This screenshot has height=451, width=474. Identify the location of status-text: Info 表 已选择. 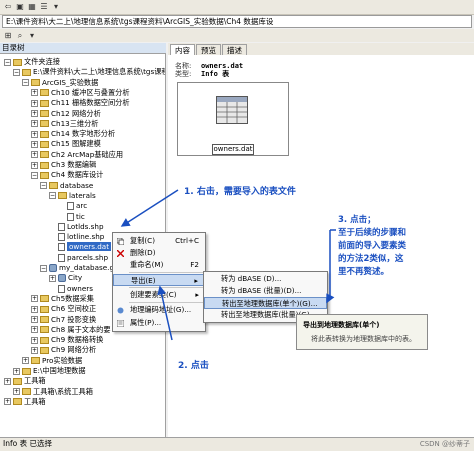
(27, 443).